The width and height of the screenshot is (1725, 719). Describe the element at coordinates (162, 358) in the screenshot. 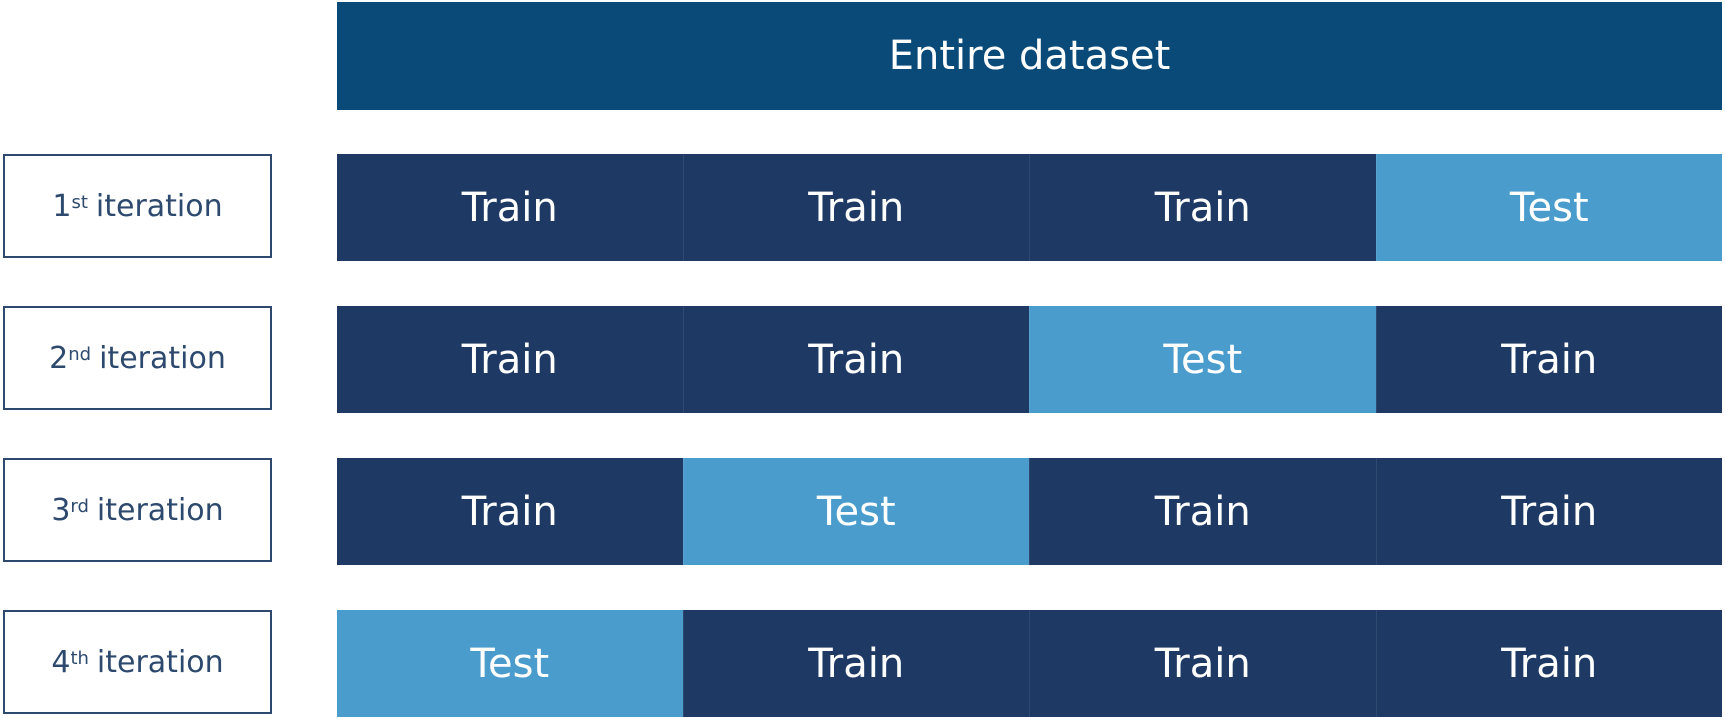

I see `iteration-2-text: iteration` at that location.